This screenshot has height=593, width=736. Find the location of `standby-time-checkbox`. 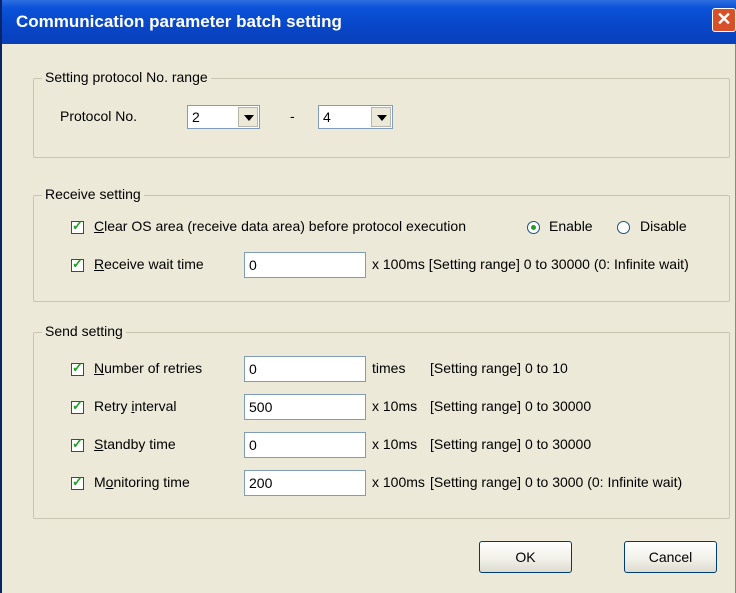

standby-time-checkbox is located at coordinates (77, 444).